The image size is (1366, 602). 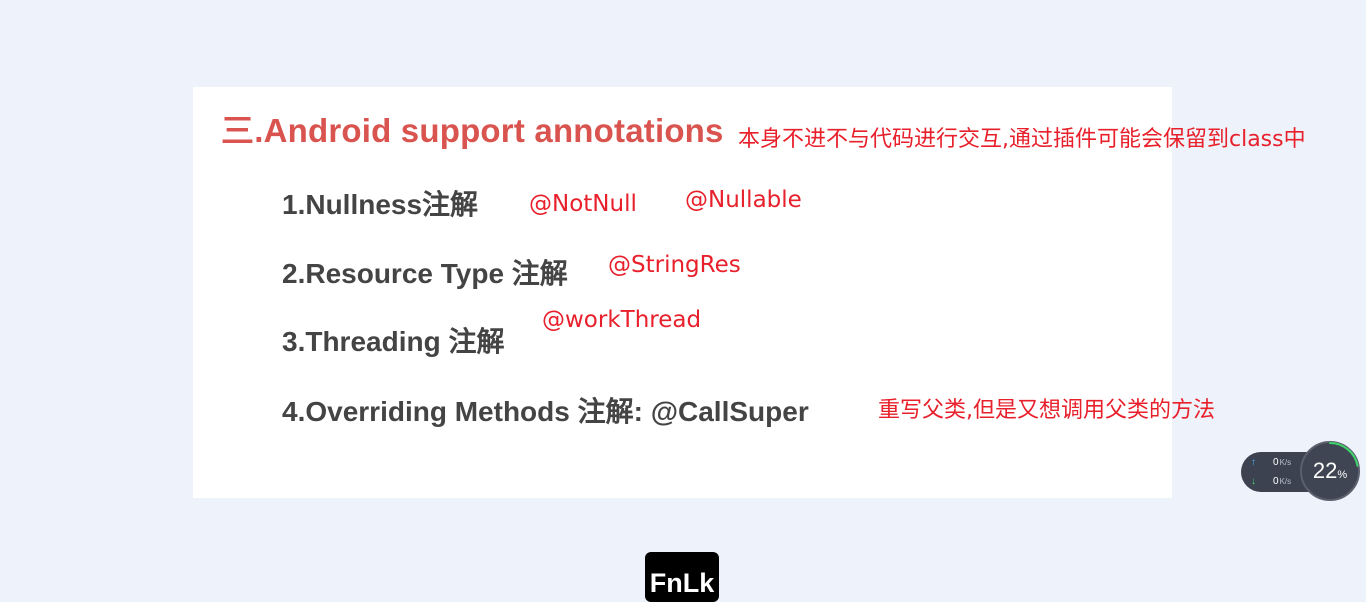 What do you see at coordinates (425, 273) in the screenshot?
I see `list-item-resource-type: 2.Resource Type 注解` at bounding box center [425, 273].